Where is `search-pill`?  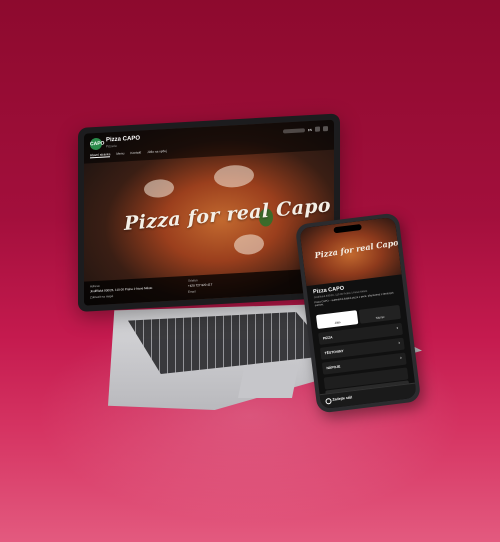
search-pill is located at coordinates (293, 130).